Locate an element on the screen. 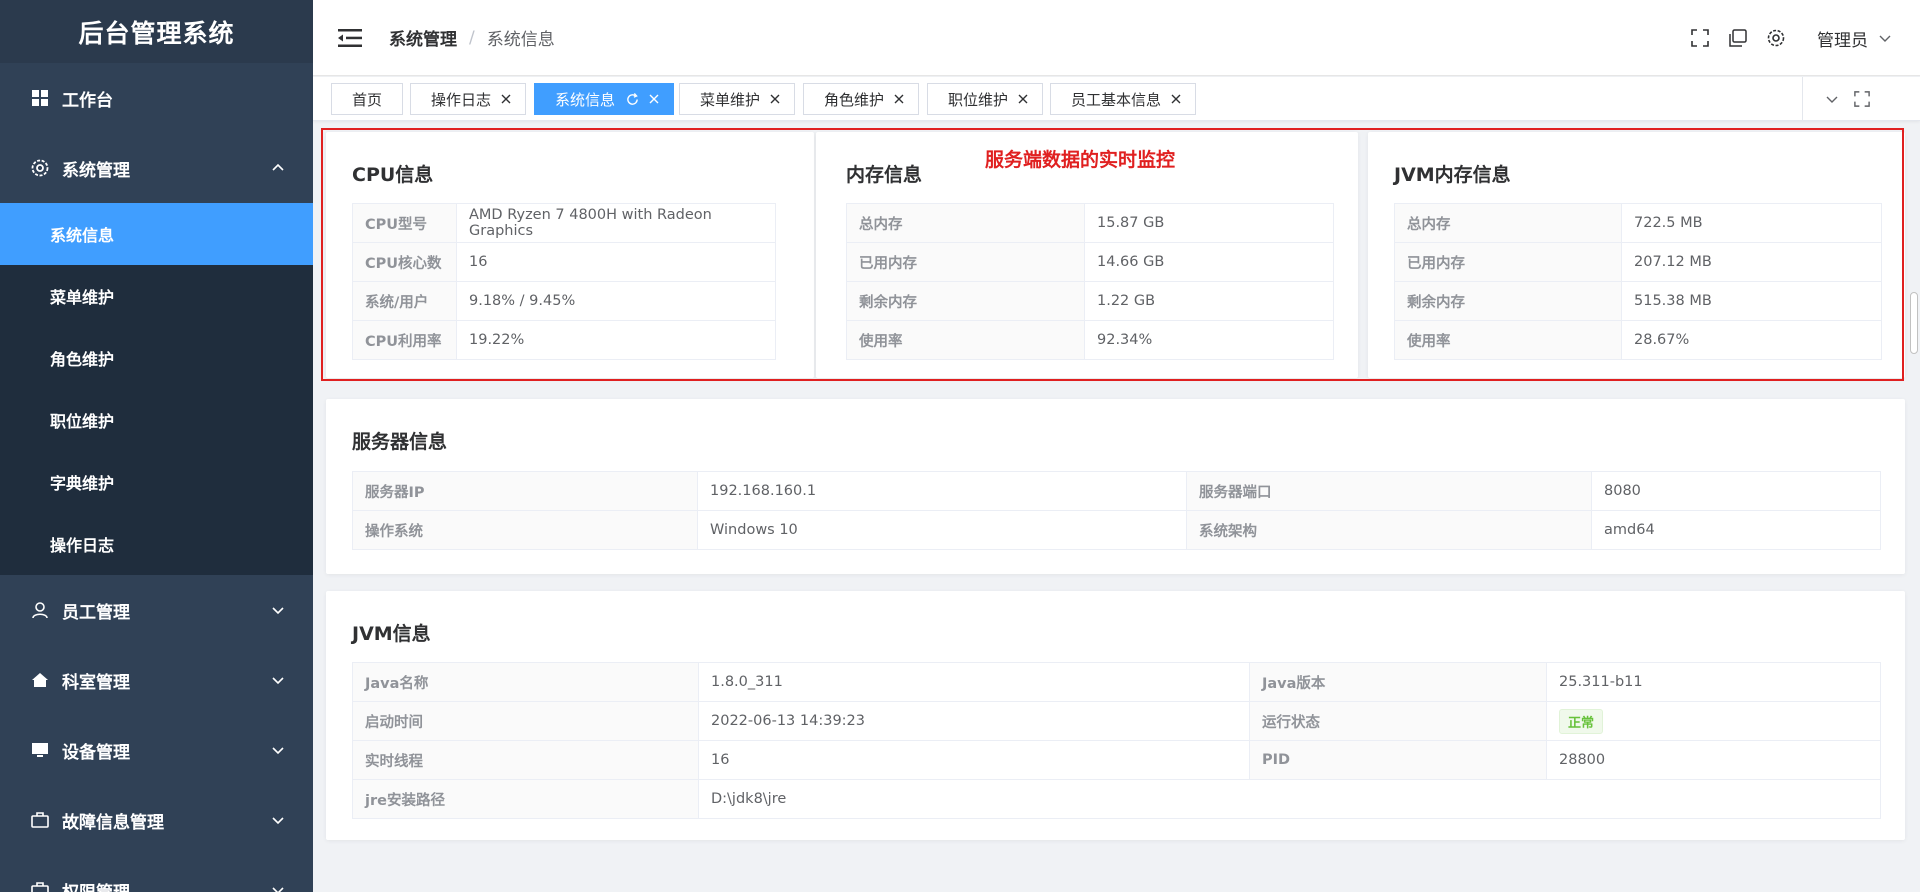 This screenshot has width=1920, height=892. home-icon is located at coordinates (40, 680).